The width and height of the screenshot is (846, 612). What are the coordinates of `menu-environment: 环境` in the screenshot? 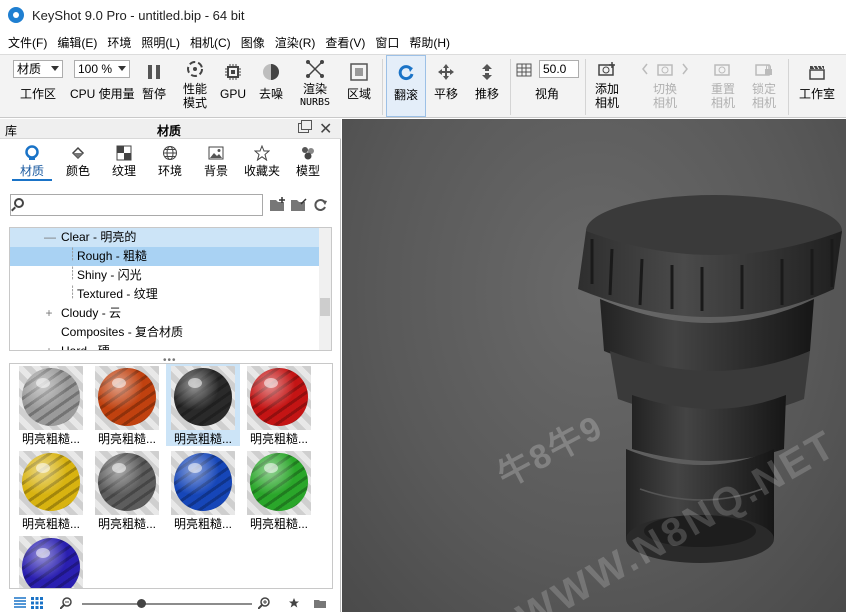 It's located at (119, 42).